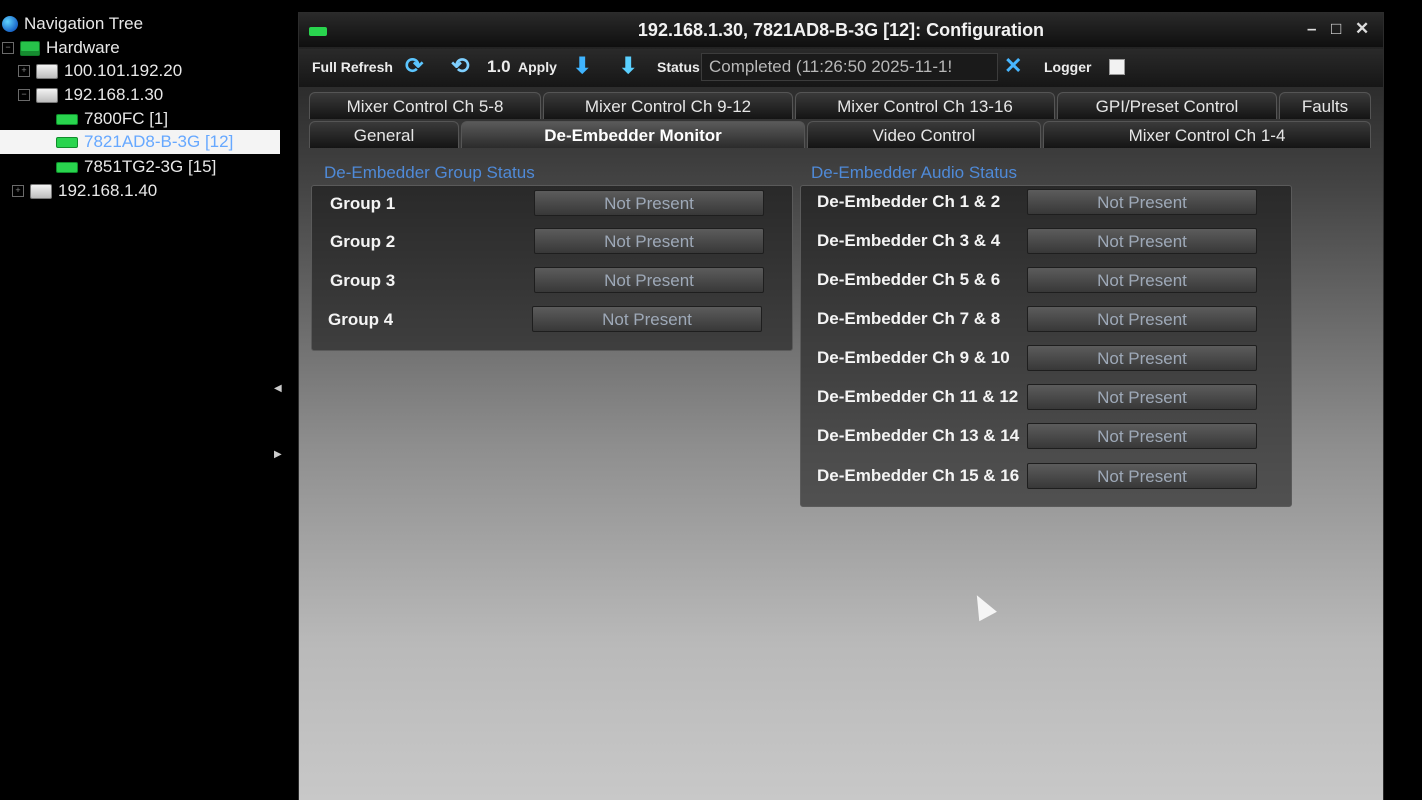 Image resolution: width=1422 pixels, height=800 pixels. I want to click on group-label: Group 2, so click(363, 241).